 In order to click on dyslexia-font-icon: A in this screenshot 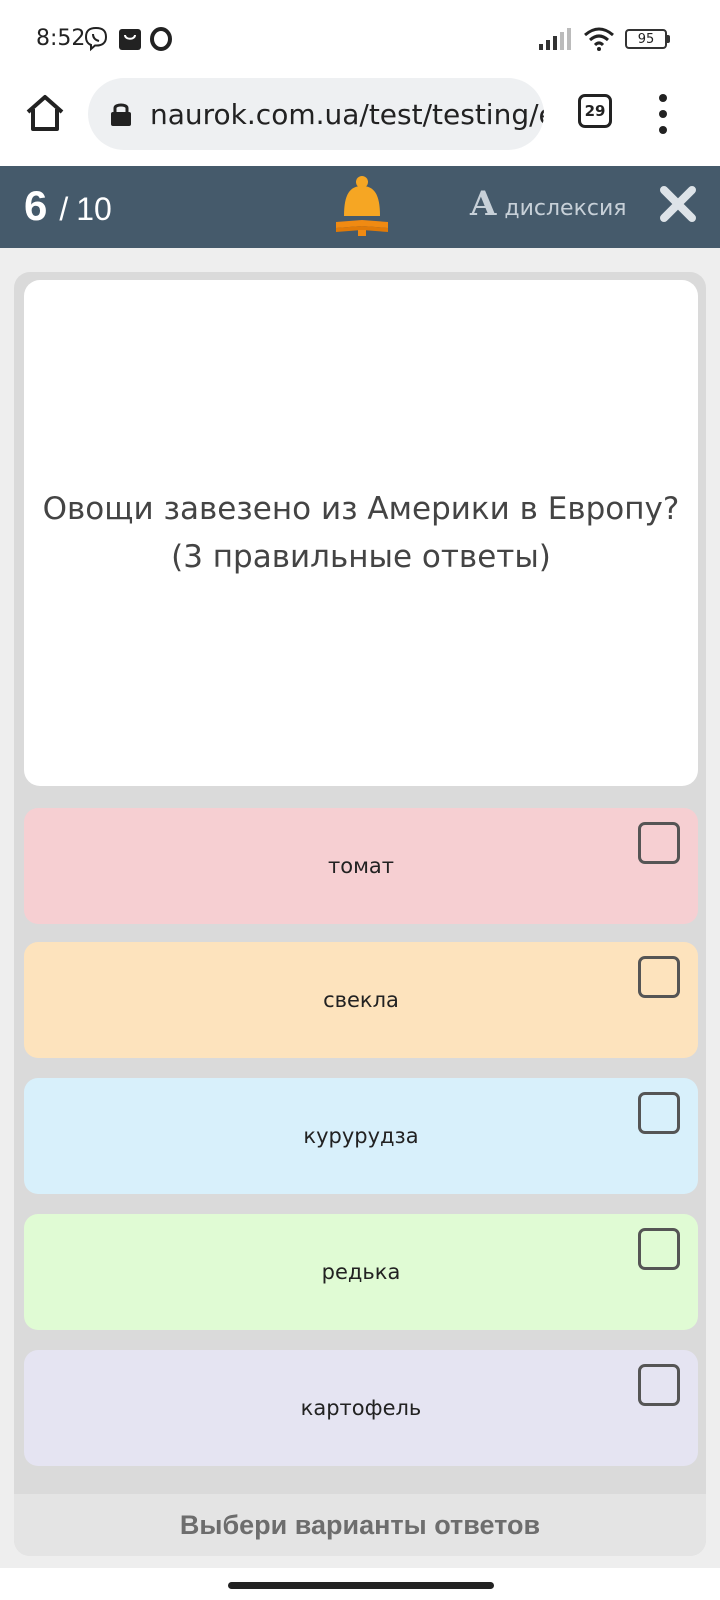, I will do `click(483, 204)`.